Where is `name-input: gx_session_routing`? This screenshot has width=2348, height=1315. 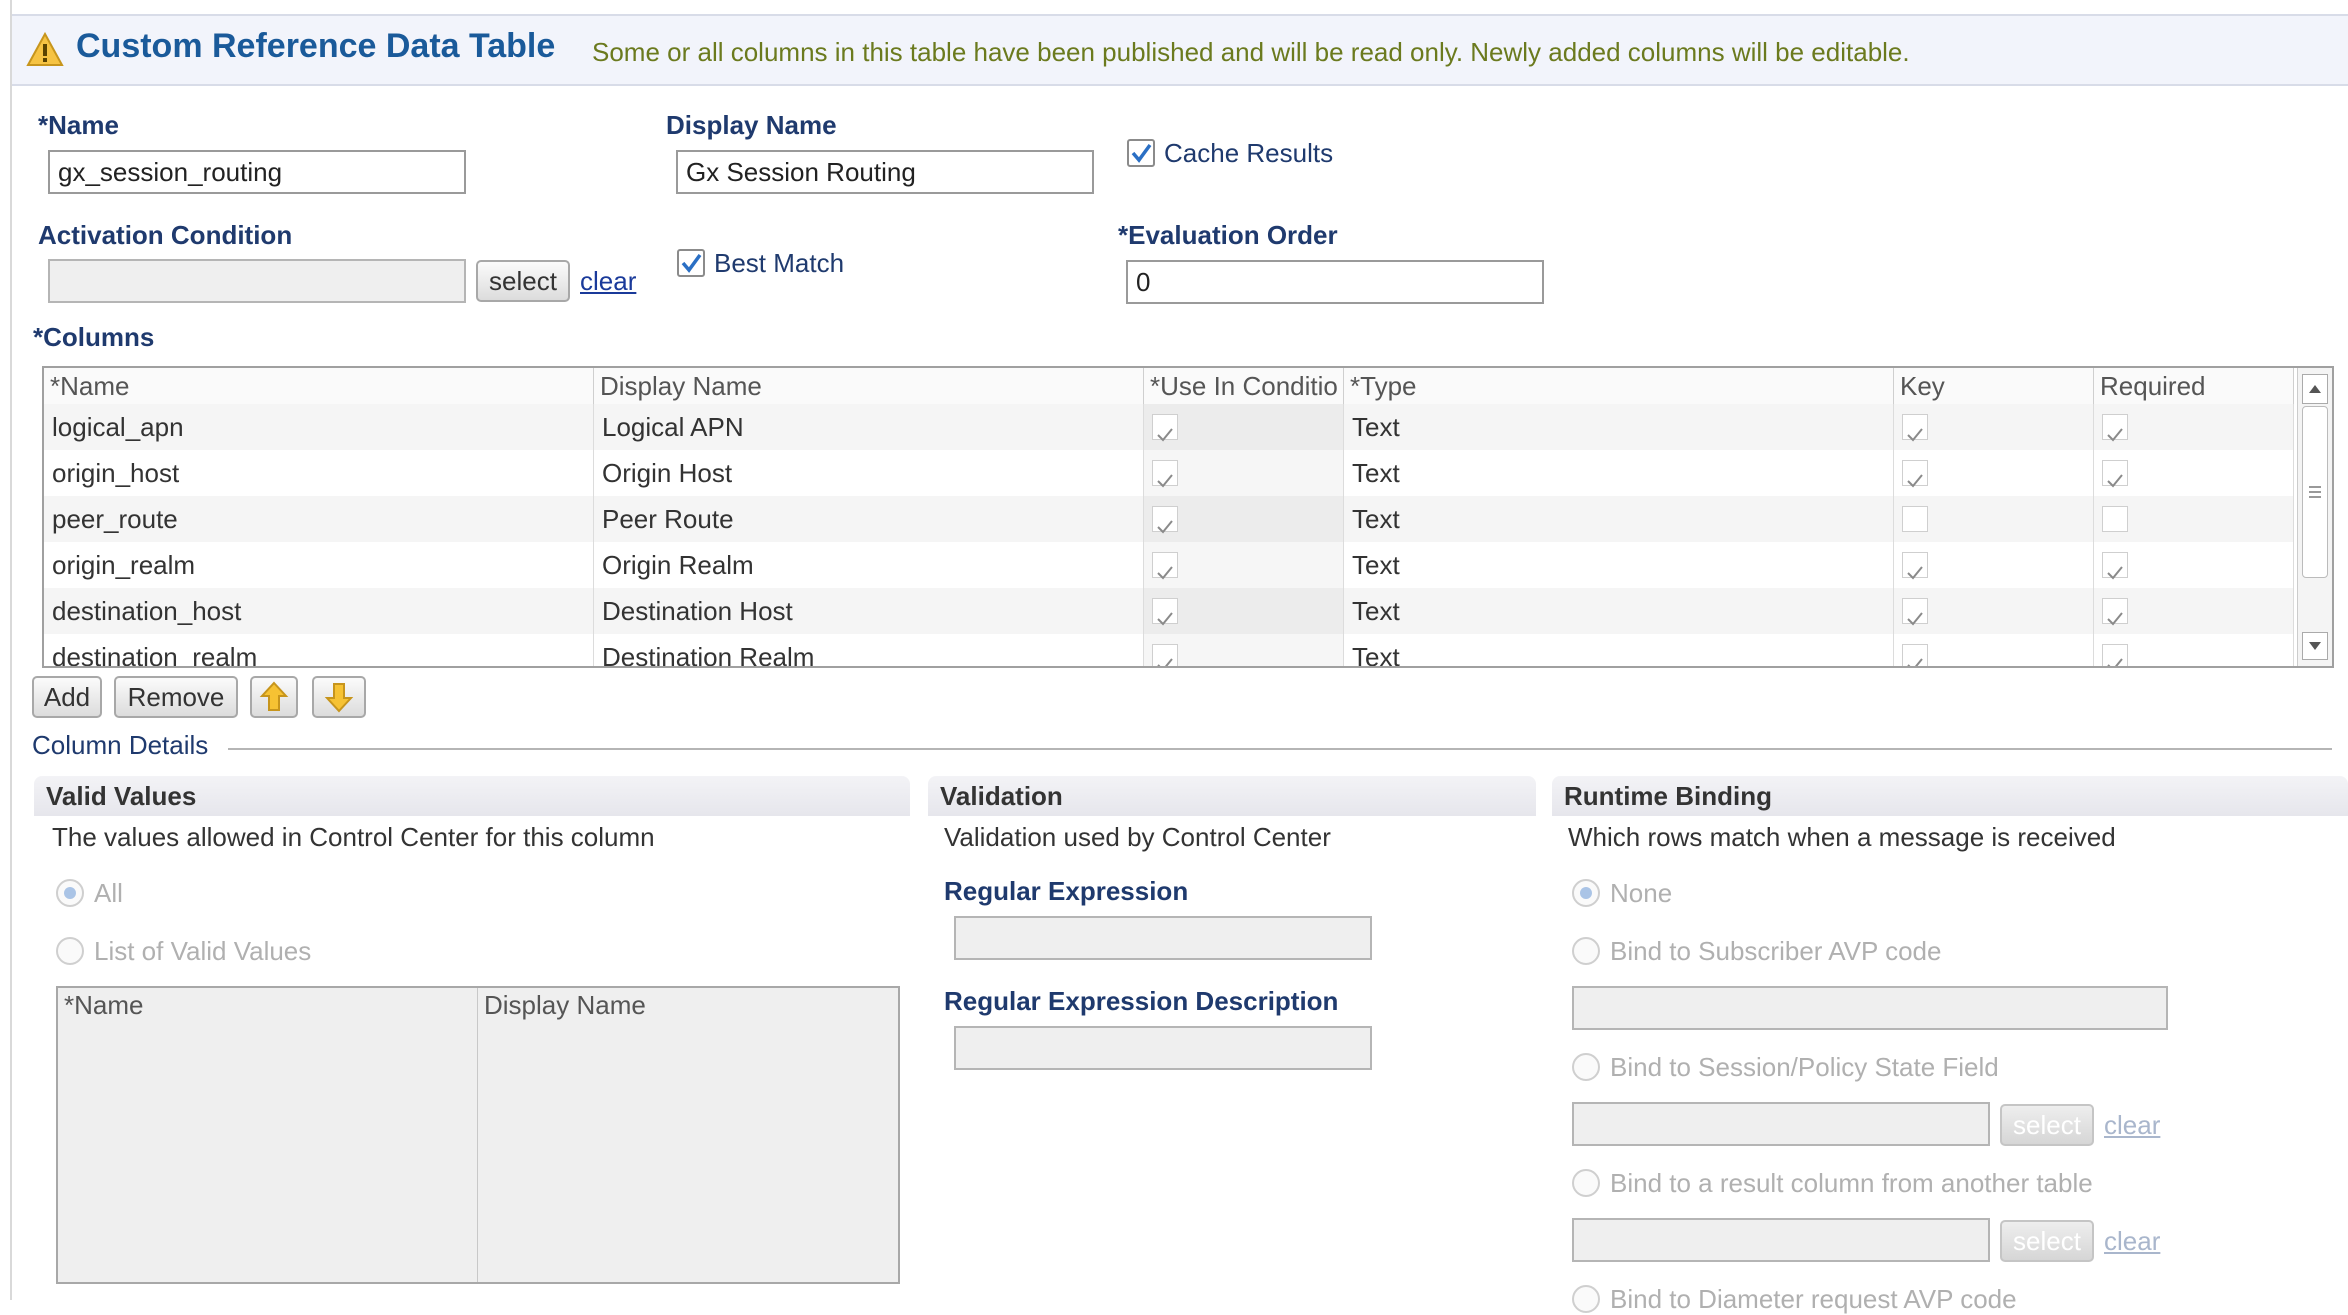
name-input: gx_session_routing is located at coordinates (257, 172).